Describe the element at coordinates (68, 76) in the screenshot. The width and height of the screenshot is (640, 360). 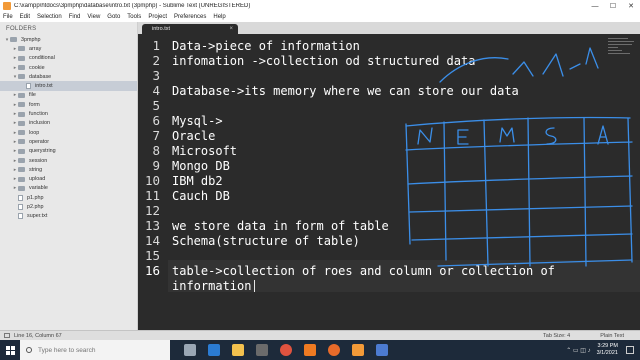
I see `sidebar-item-database: ▾ database` at that location.